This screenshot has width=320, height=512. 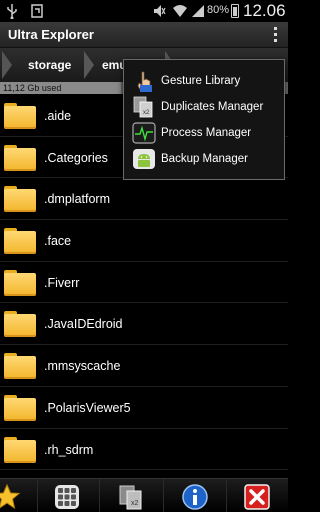 I want to click on close-button, so click(x=257, y=495).